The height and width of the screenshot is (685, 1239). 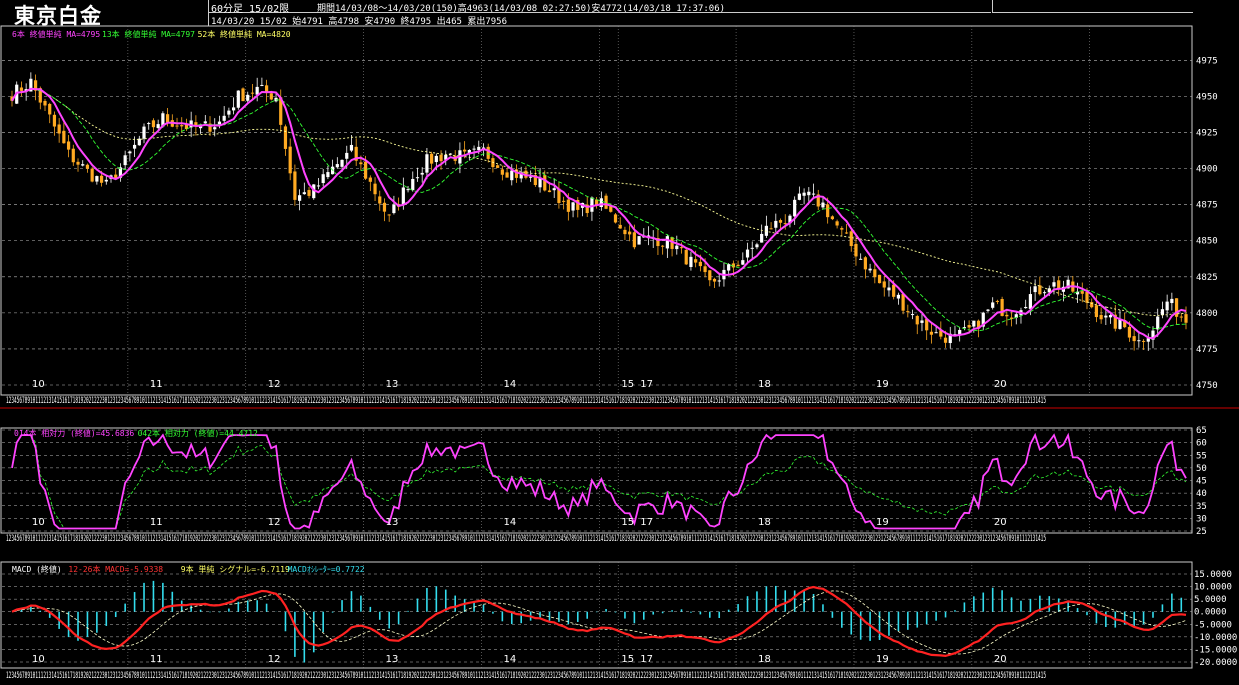 What do you see at coordinates (1000, 659) in the screenshot?
I see `macd-day-label: 20` at bounding box center [1000, 659].